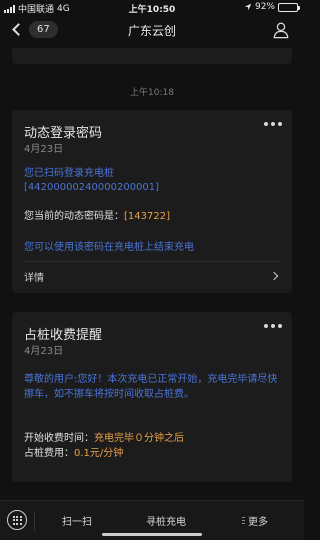 This screenshot has width=320, height=540. Describe the element at coordinates (152, 534) in the screenshot. I see `home-indicator` at that location.